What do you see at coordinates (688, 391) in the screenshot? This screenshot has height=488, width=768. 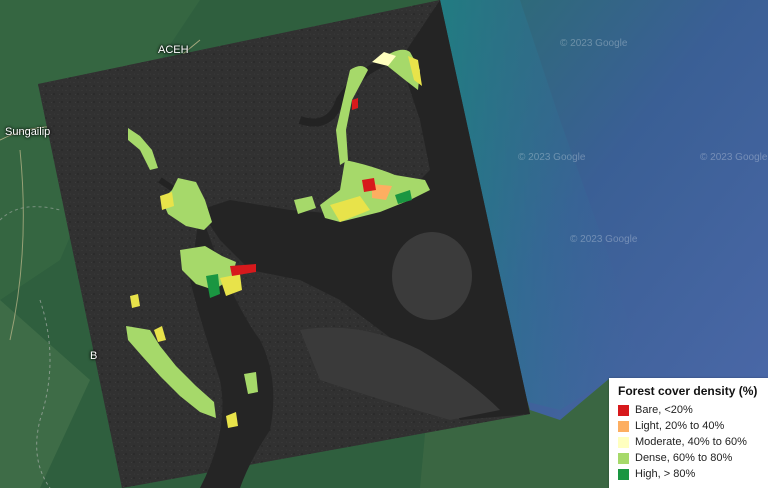 I see `legend-title: Forest cover density (%)` at bounding box center [688, 391].